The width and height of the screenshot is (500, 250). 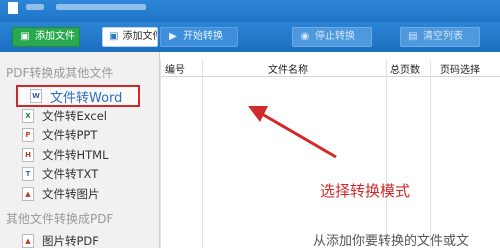 What do you see at coordinates (330, 68) in the screenshot?
I see `table-header: 编号 文件名称 总页数 页码选择` at bounding box center [330, 68].